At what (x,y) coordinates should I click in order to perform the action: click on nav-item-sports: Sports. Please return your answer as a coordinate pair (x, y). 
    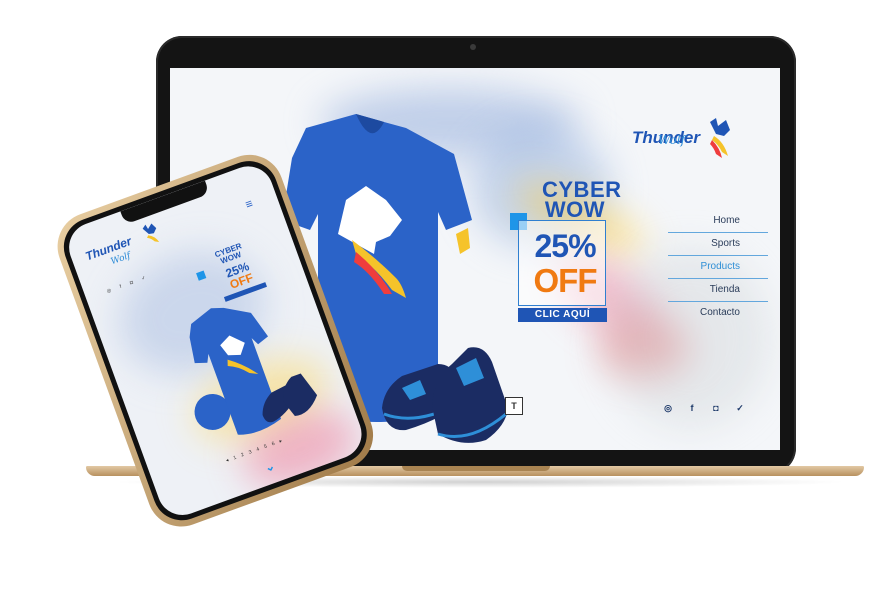
    Looking at the image, I should click on (718, 244).